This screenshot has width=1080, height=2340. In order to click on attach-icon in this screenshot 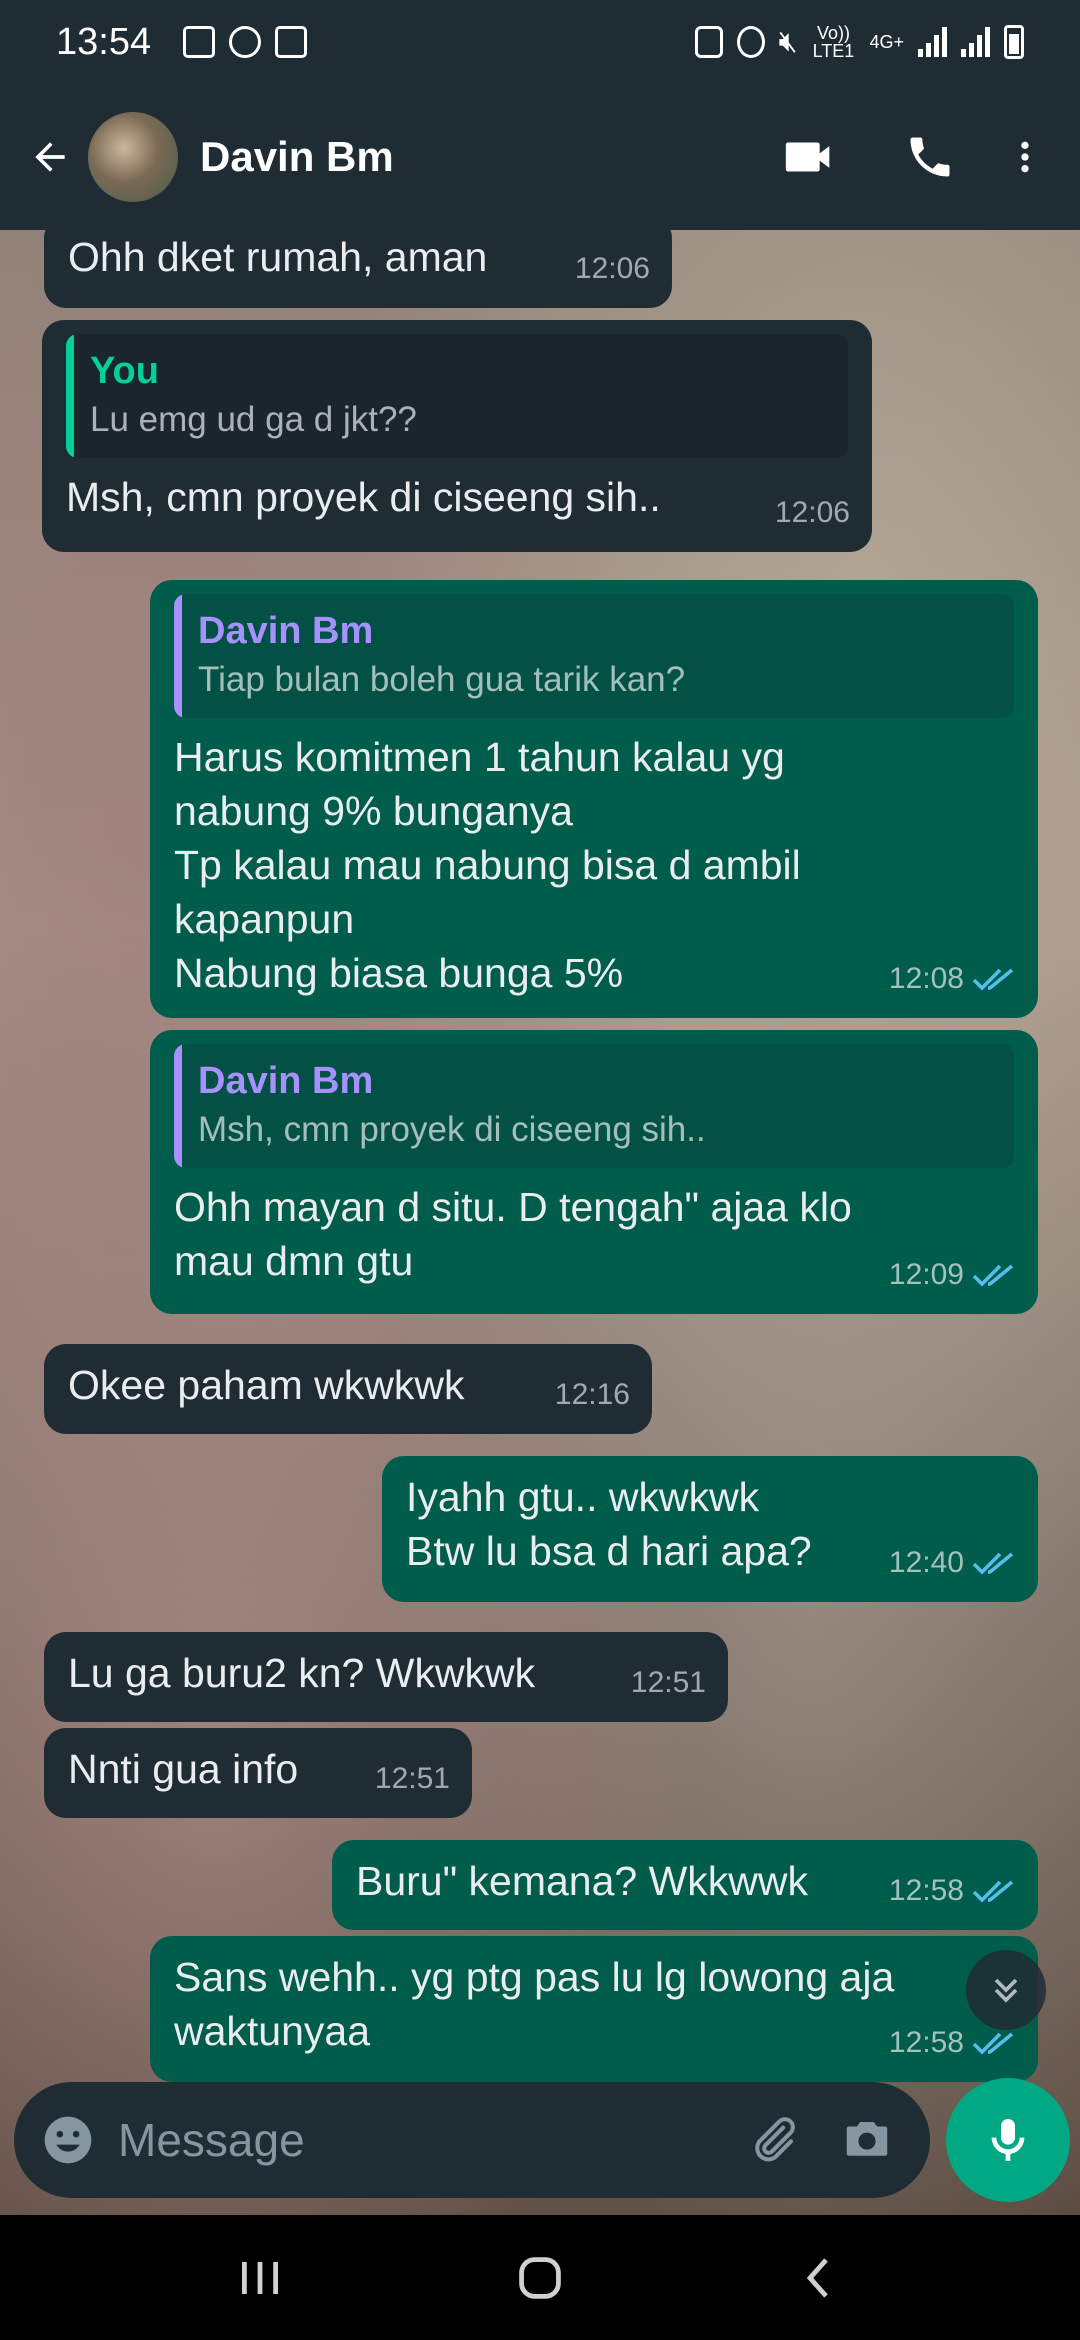, I will do `click(775, 2139)`.